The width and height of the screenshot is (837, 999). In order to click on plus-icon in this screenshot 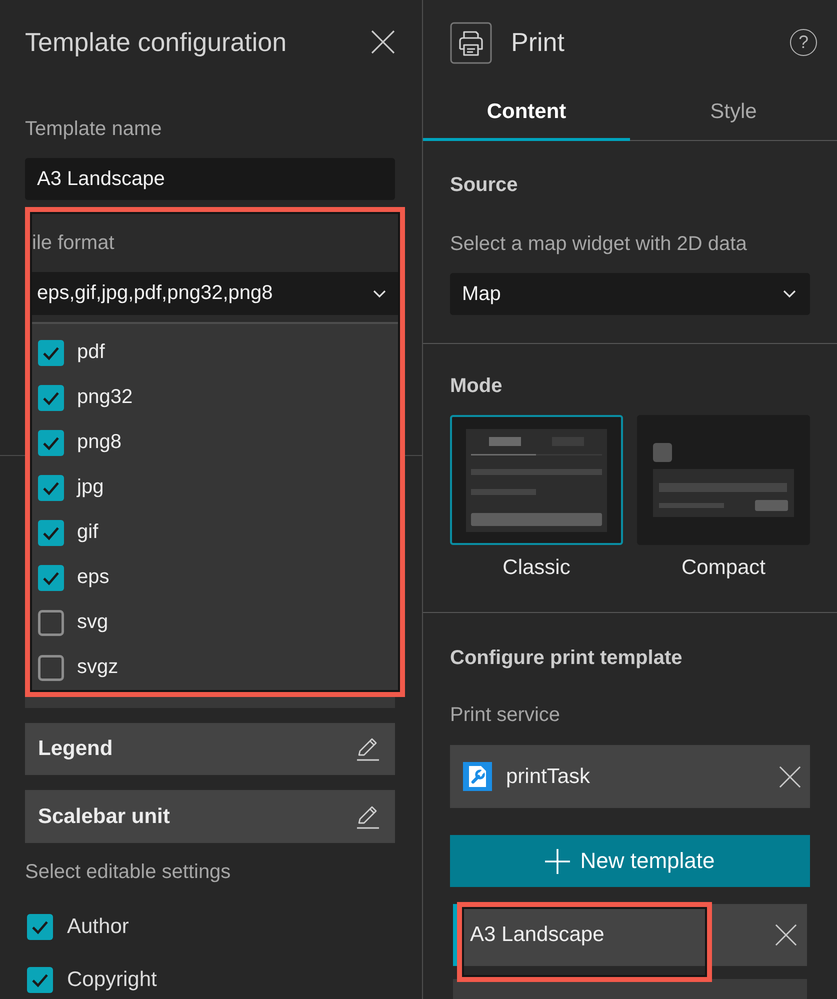, I will do `click(557, 861)`.